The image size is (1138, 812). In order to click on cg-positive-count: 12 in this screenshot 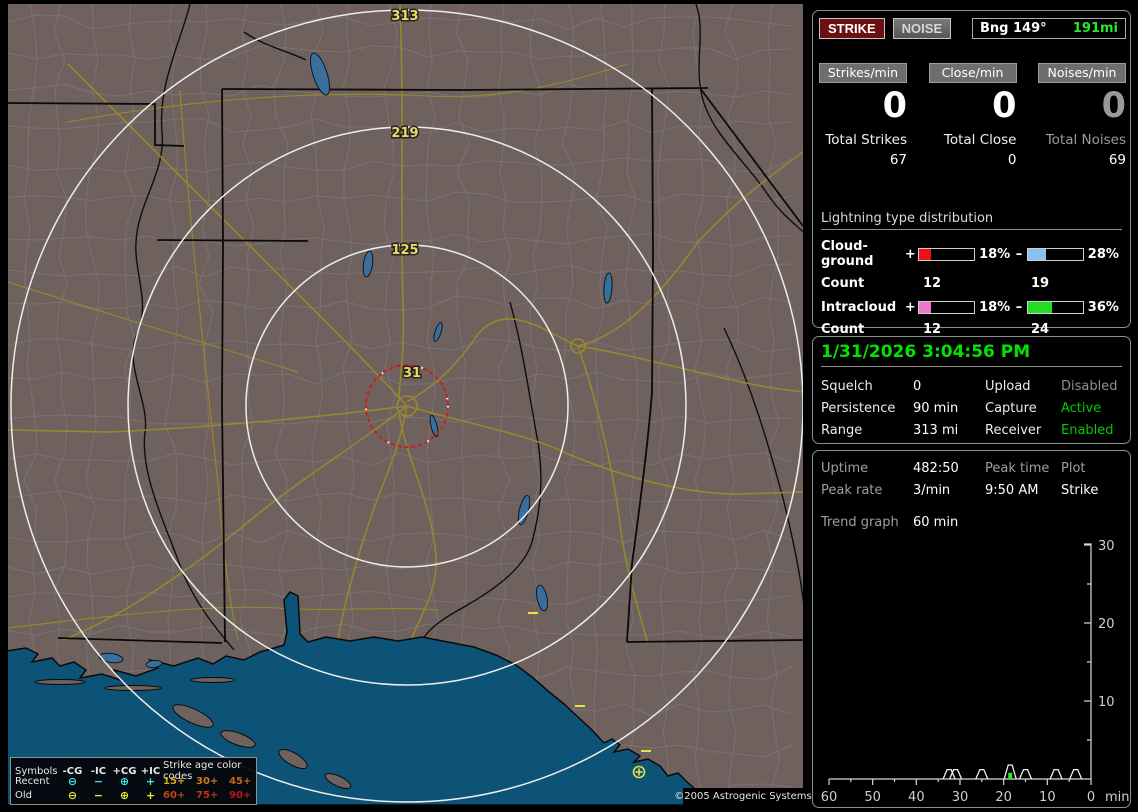, I will do `click(932, 283)`.